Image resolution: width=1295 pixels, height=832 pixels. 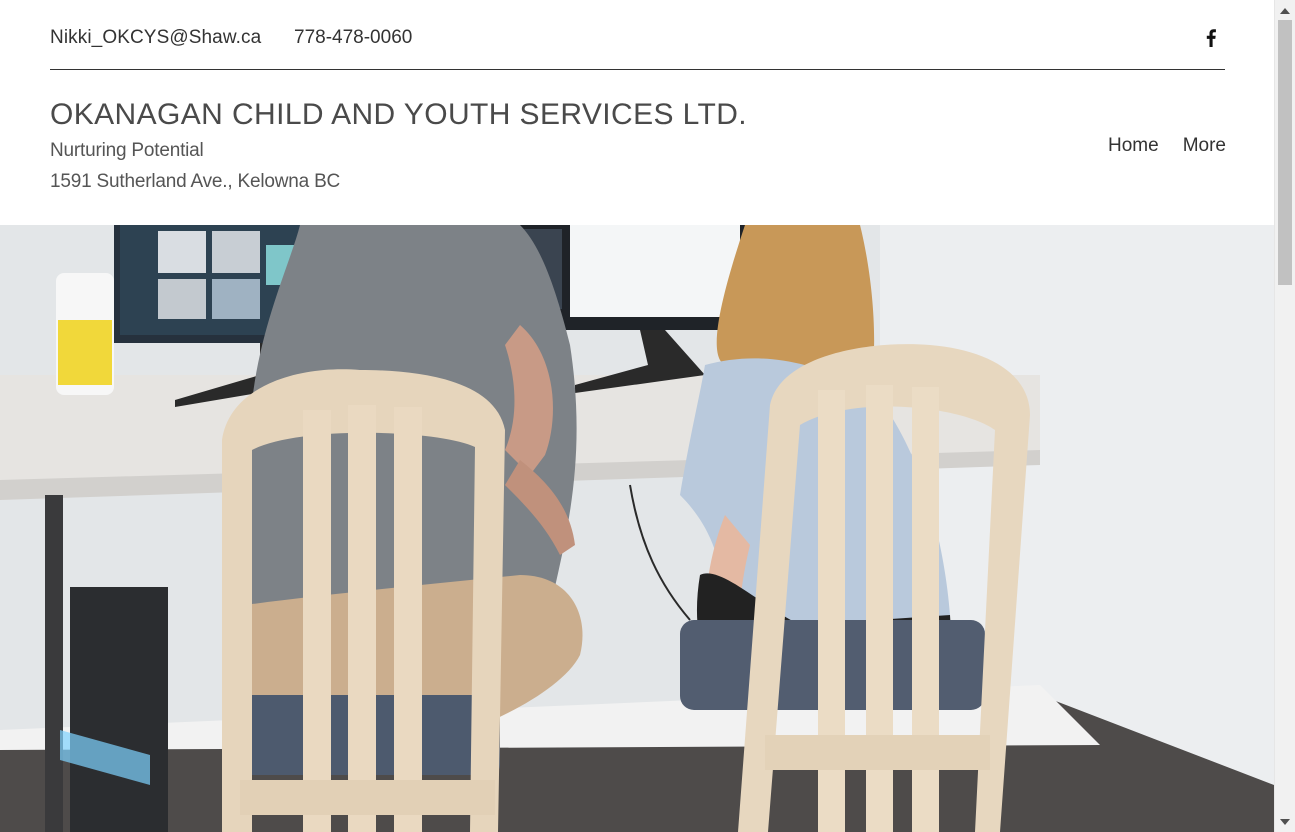 I want to click on scrollbar-thumb, so click(x=1285, y=152).